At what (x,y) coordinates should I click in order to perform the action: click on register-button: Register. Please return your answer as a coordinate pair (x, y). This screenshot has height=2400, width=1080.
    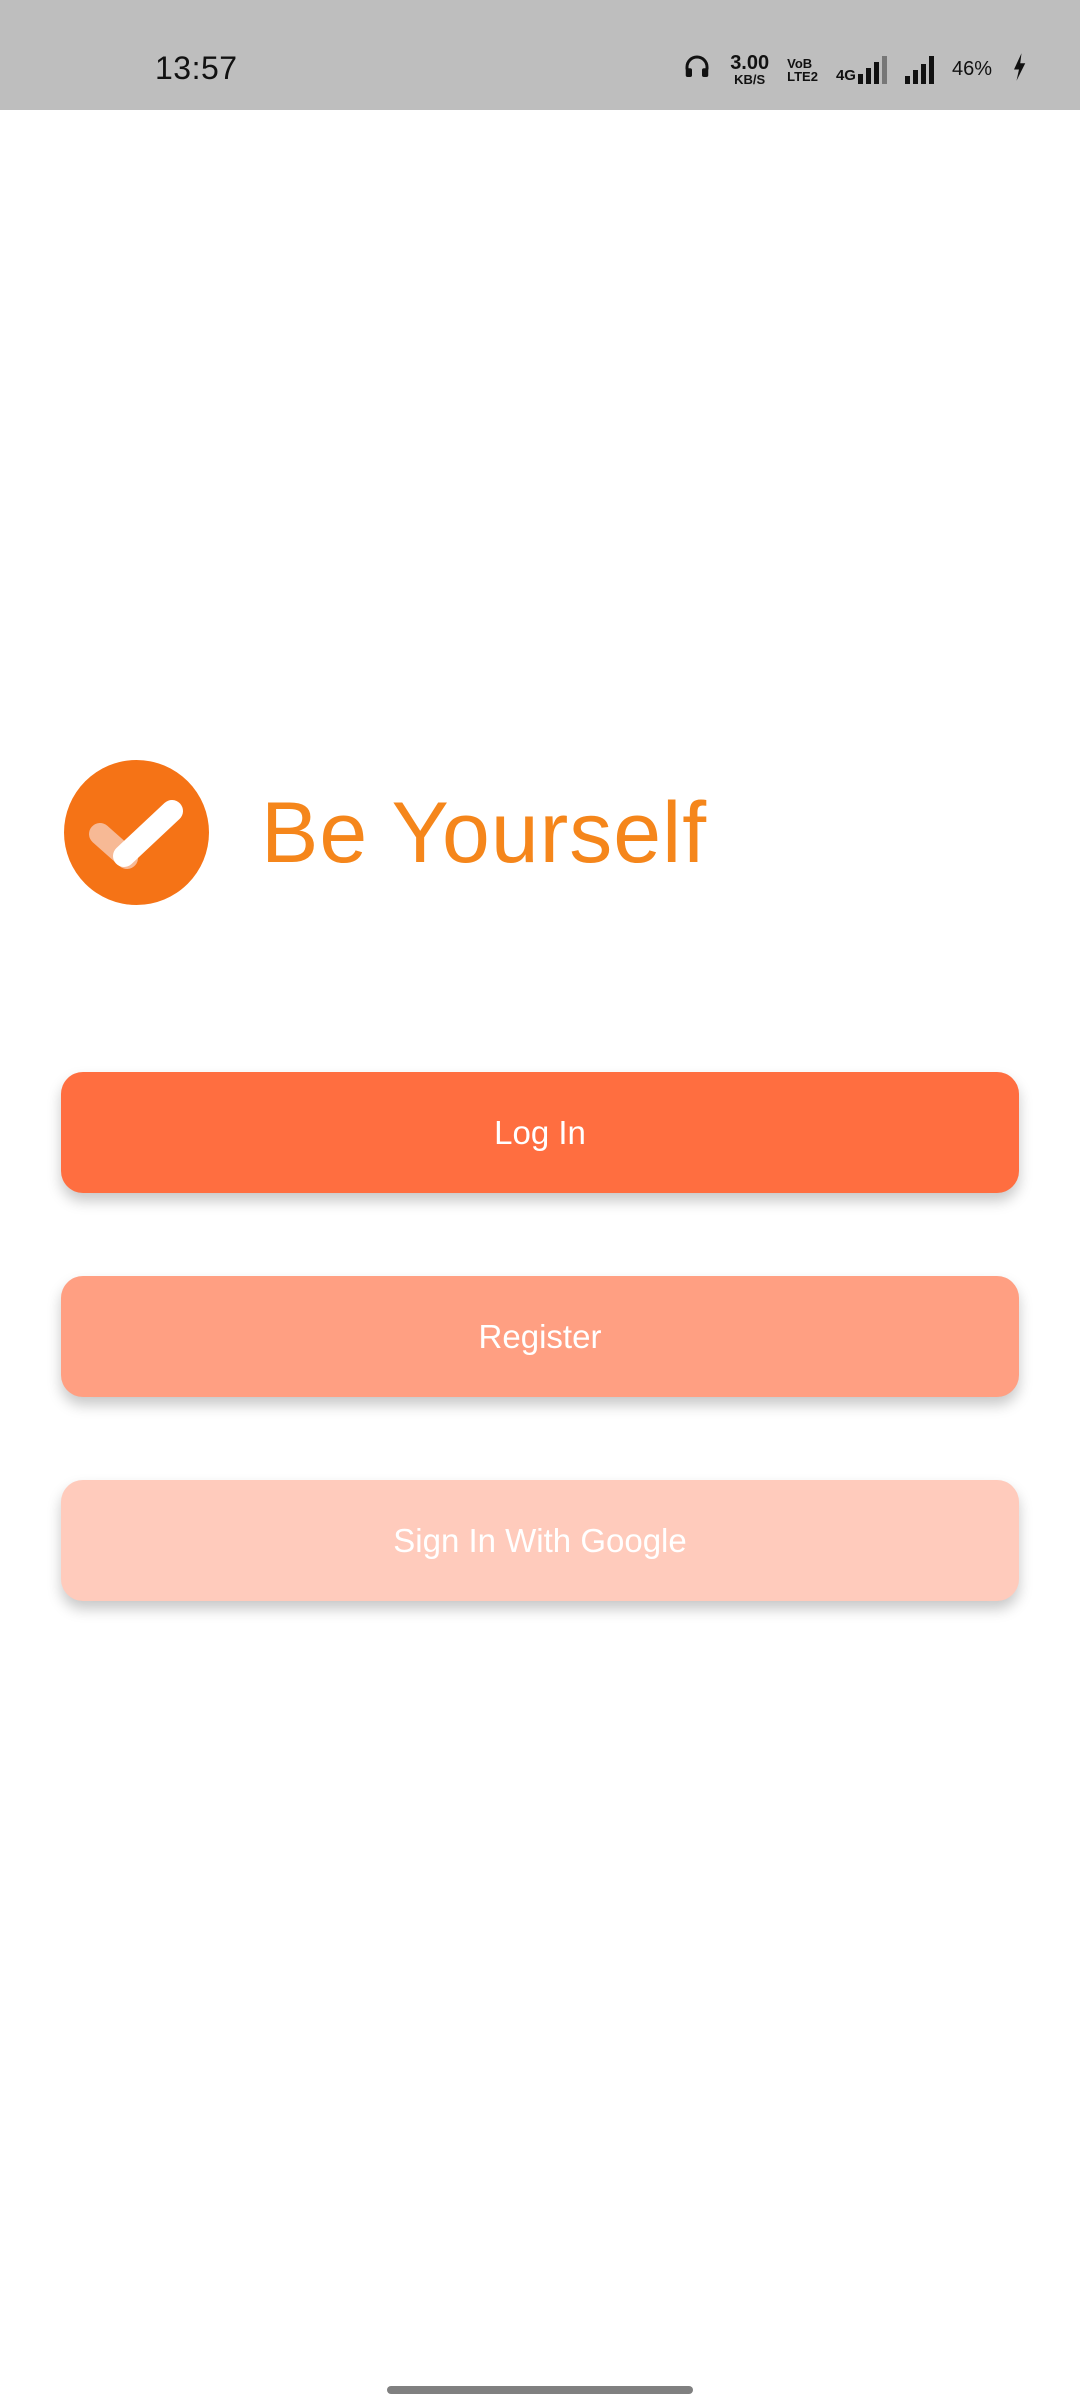
    Looking at the image, I should click on (540, 1336).